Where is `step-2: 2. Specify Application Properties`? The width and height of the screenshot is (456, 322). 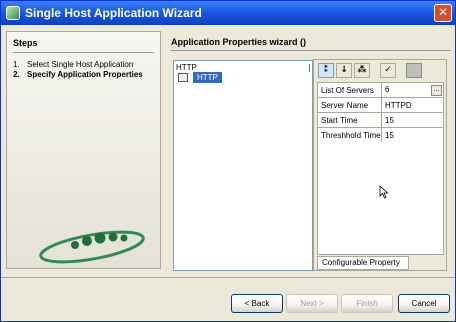 step-2: 2. Specify Application Properties is located at coordinates (80, 75).